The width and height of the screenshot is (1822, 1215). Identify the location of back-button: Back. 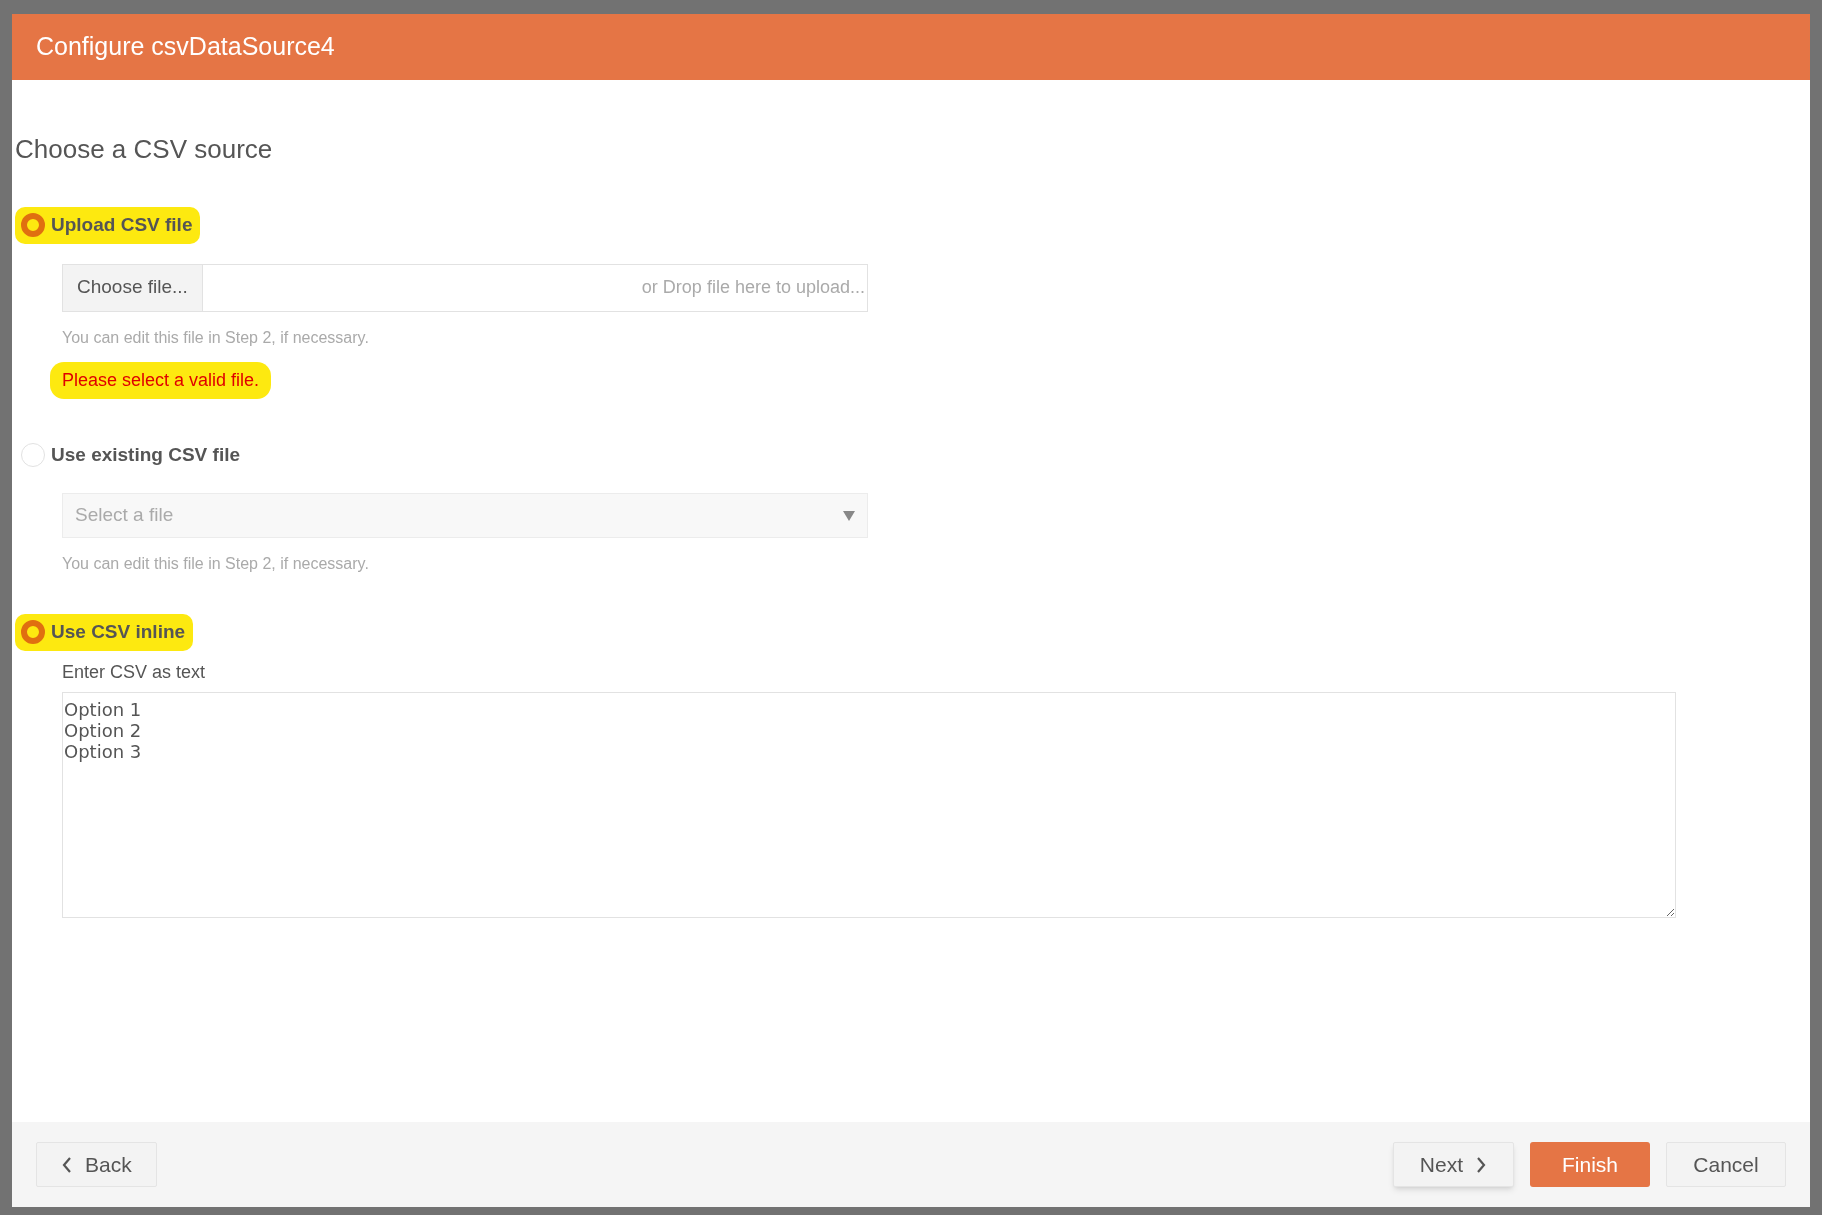
(96, 1164).